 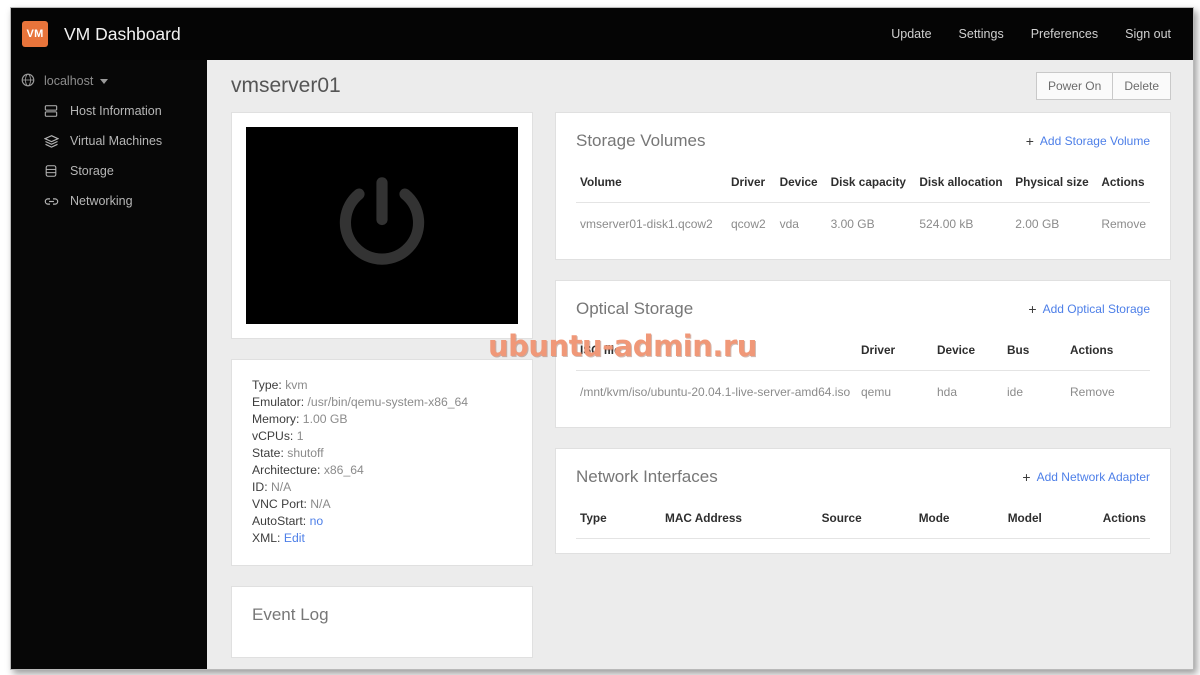 What do you see at coordinates (116, 111) in the screenshot?
I see `sidebar-item-label: Host Information` at bounding box center [116, 111].